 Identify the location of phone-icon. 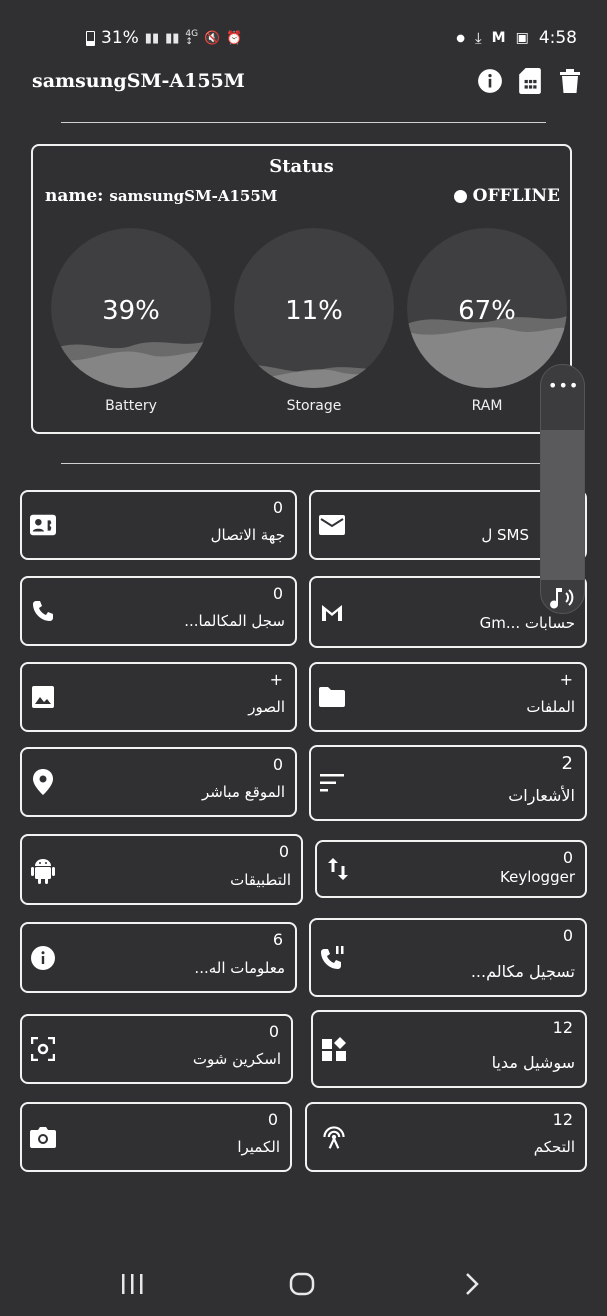
(43, 611).